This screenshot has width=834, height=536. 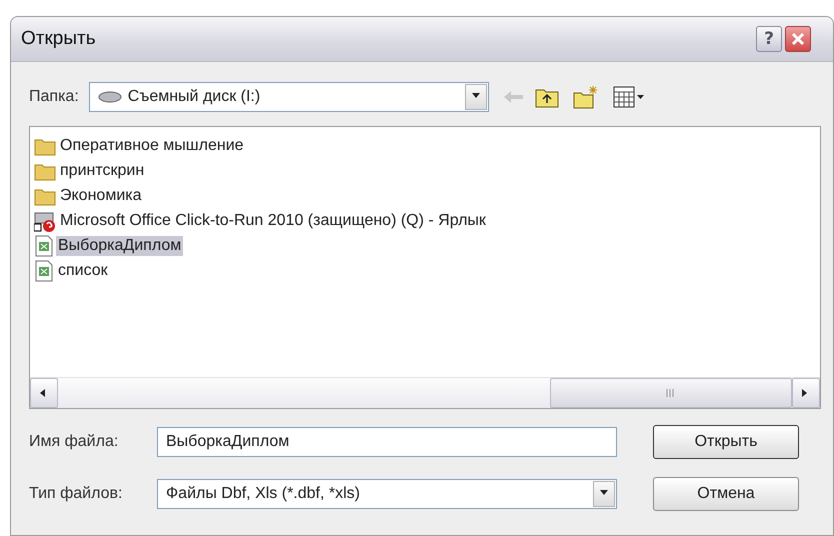 I want to click on scroll-left-button, so click(x=44, y=393).